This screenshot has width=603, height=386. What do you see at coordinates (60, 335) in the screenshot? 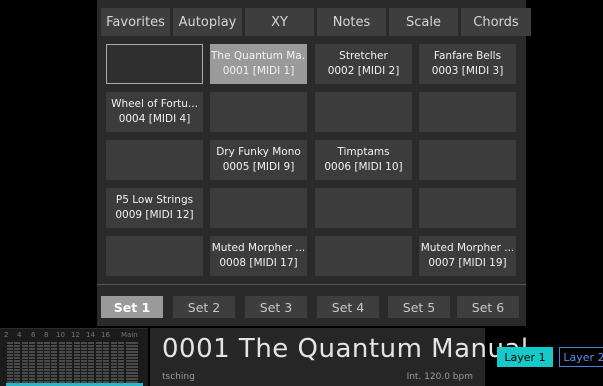
I see `meter-channel-label: 10` at bounding box center [60, 335].